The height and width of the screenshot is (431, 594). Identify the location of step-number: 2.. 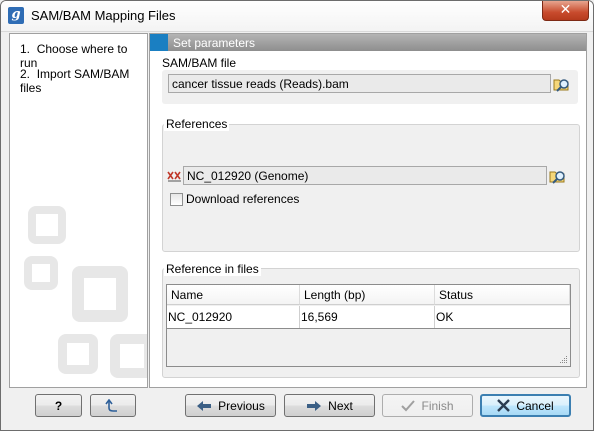
(25, 74).